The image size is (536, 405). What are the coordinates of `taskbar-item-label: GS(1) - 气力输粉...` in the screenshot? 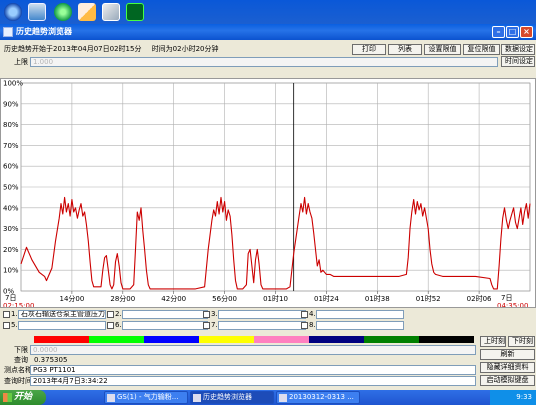 It's located at (148, 397).